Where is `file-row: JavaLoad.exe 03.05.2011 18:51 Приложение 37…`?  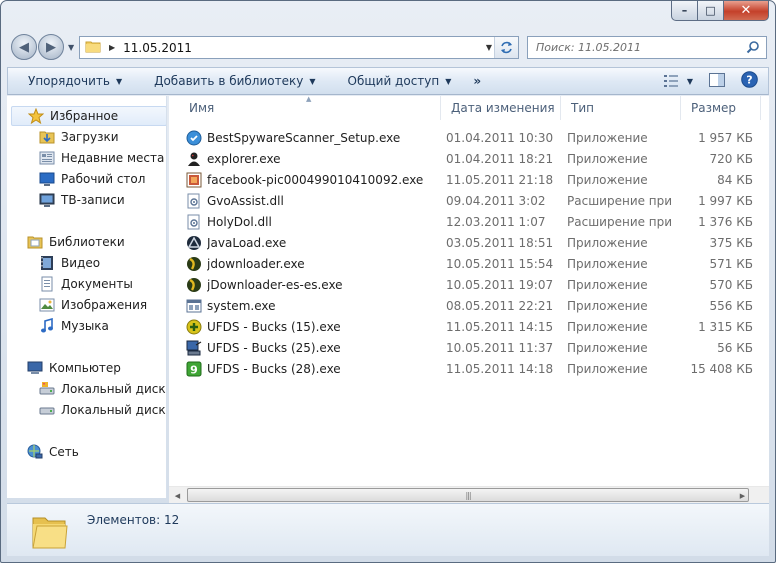 file-row: JavaLoad.exe 03.05.2011 18:51 Приложение 37… is located at coordinates (471, 243).